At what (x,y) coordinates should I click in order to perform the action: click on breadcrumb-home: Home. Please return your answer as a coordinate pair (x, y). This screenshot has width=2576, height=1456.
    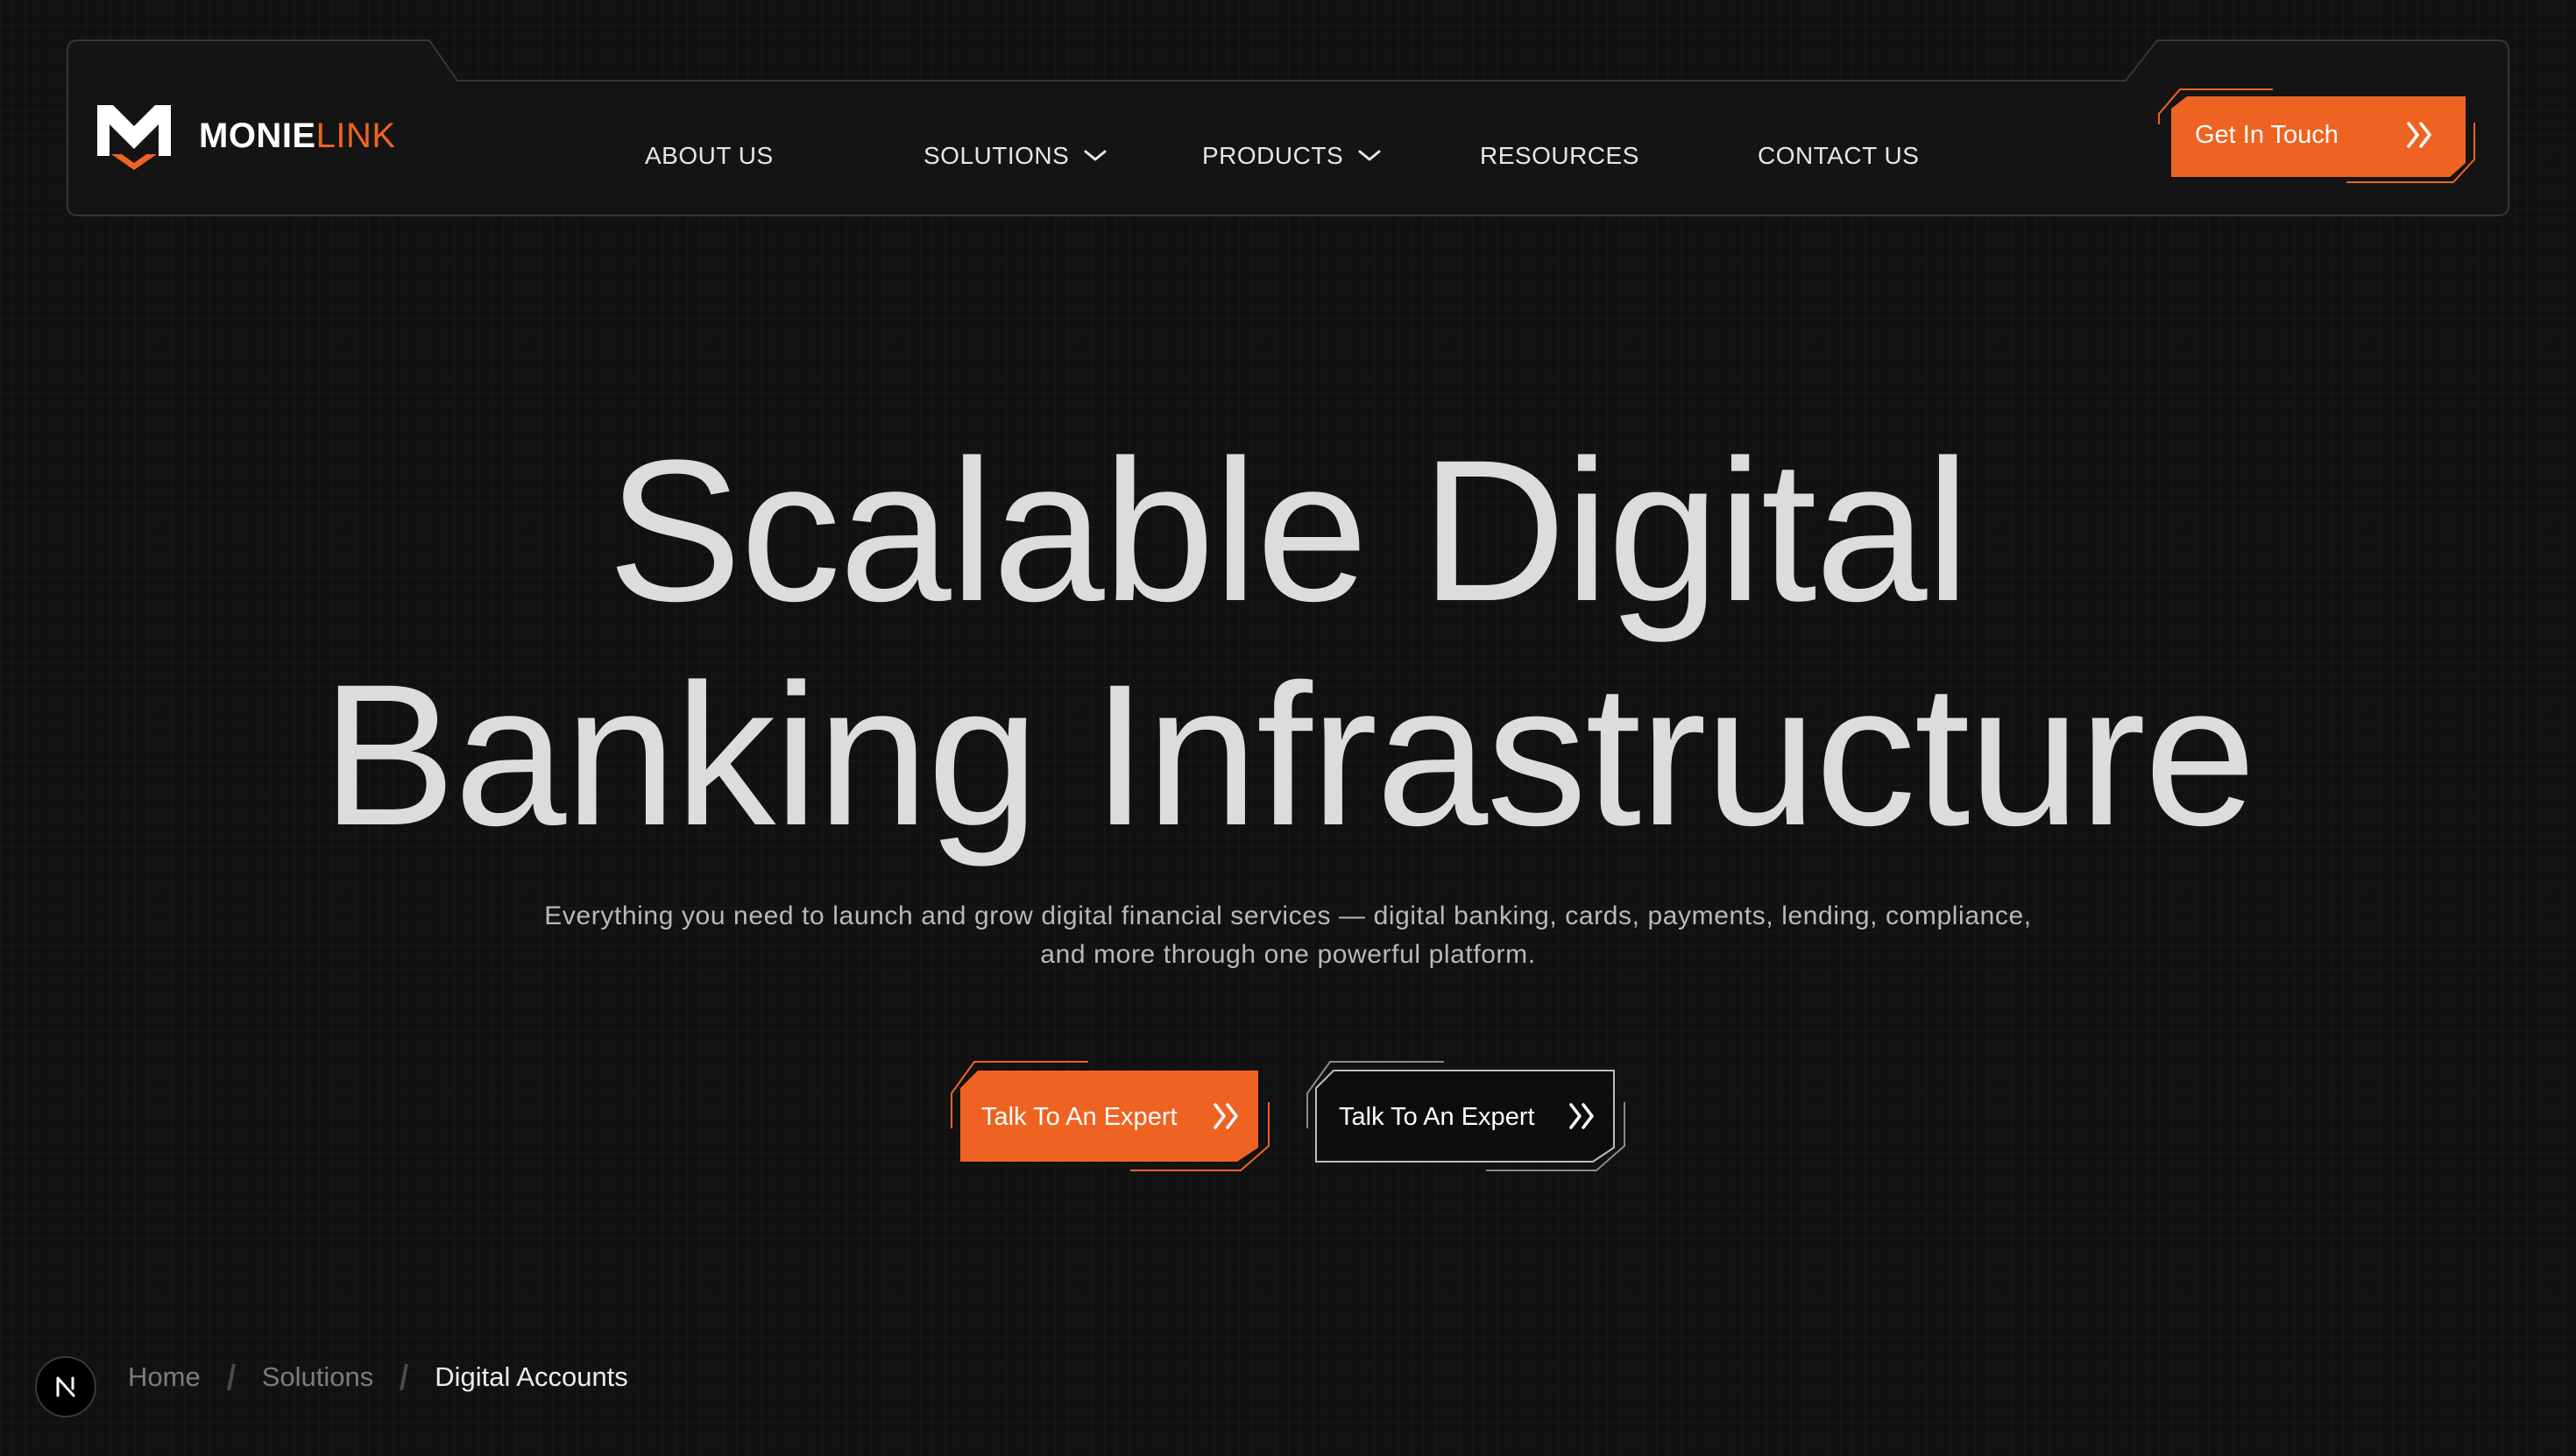
    Looking at the image, I should click on (164, 1377).